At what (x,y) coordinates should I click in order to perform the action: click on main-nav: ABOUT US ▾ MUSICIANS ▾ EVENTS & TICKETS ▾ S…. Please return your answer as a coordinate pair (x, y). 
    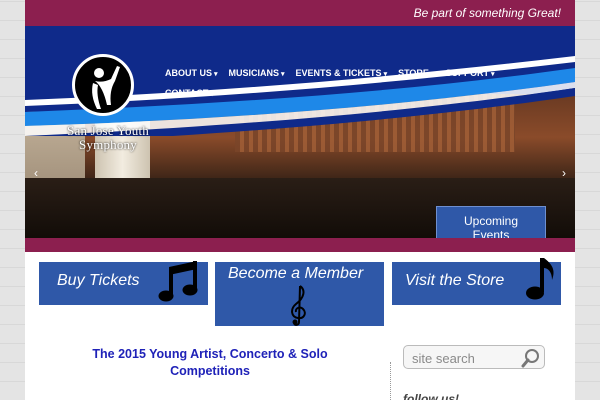
    Looking at the image, I should click on (365, 83).